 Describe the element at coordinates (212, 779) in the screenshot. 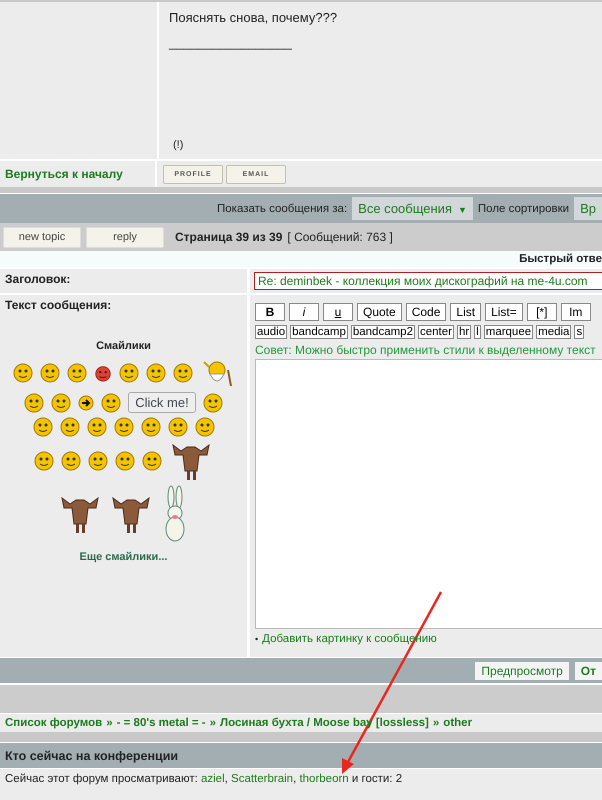

I see `user-link: aziel` at that location.